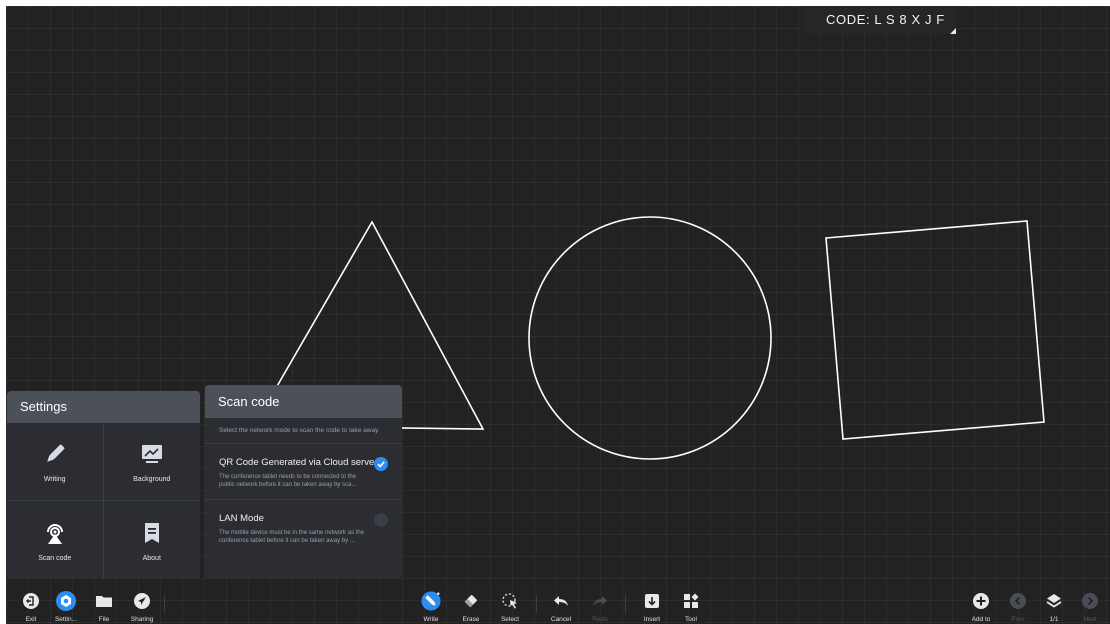 The image size is (1110, 624). I want to click on settings-item-about: About, so click(152, 540).